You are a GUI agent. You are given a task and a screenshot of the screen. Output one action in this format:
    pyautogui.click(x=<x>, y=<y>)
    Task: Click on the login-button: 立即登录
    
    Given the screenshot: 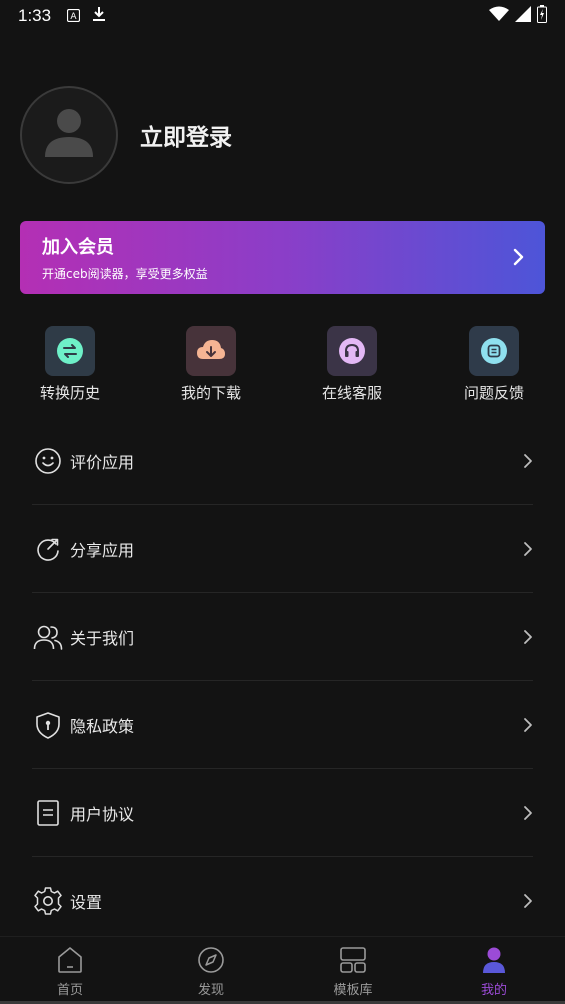 What is the action you would take?
    pyautogui.click(x=186, y=135)
    